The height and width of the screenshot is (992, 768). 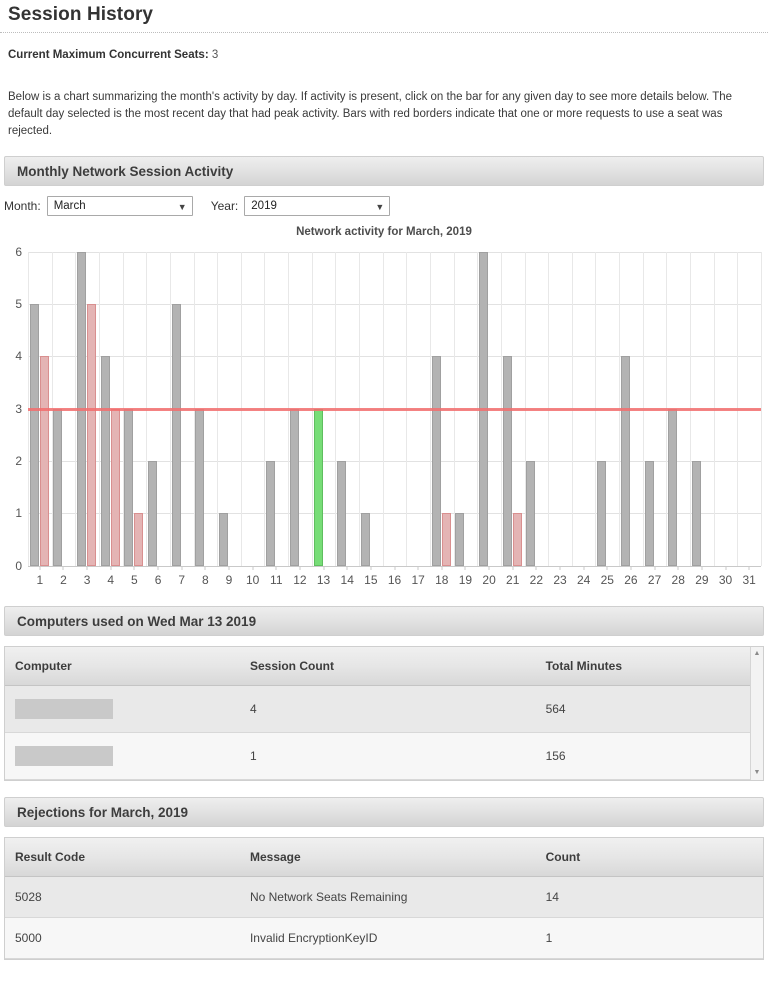 What do you see at coordinates (394, 579) in the screenshot?
I see `x-axis-tick-16: 16` at bounding box center [394, 579].